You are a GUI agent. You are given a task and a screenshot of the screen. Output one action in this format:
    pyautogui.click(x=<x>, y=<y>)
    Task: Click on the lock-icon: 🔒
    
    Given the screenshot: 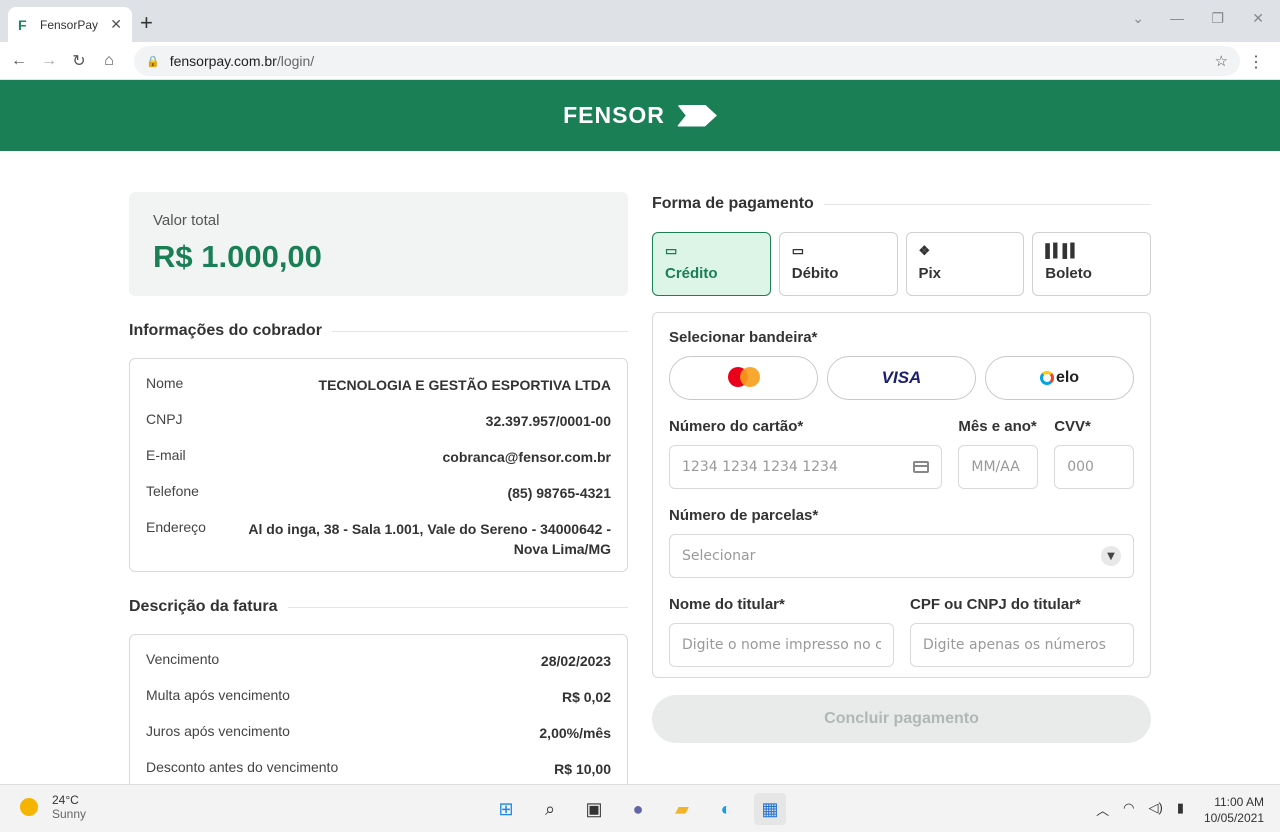 What is the action you would take?
    pyautogui.click(x=153, y=61)
    